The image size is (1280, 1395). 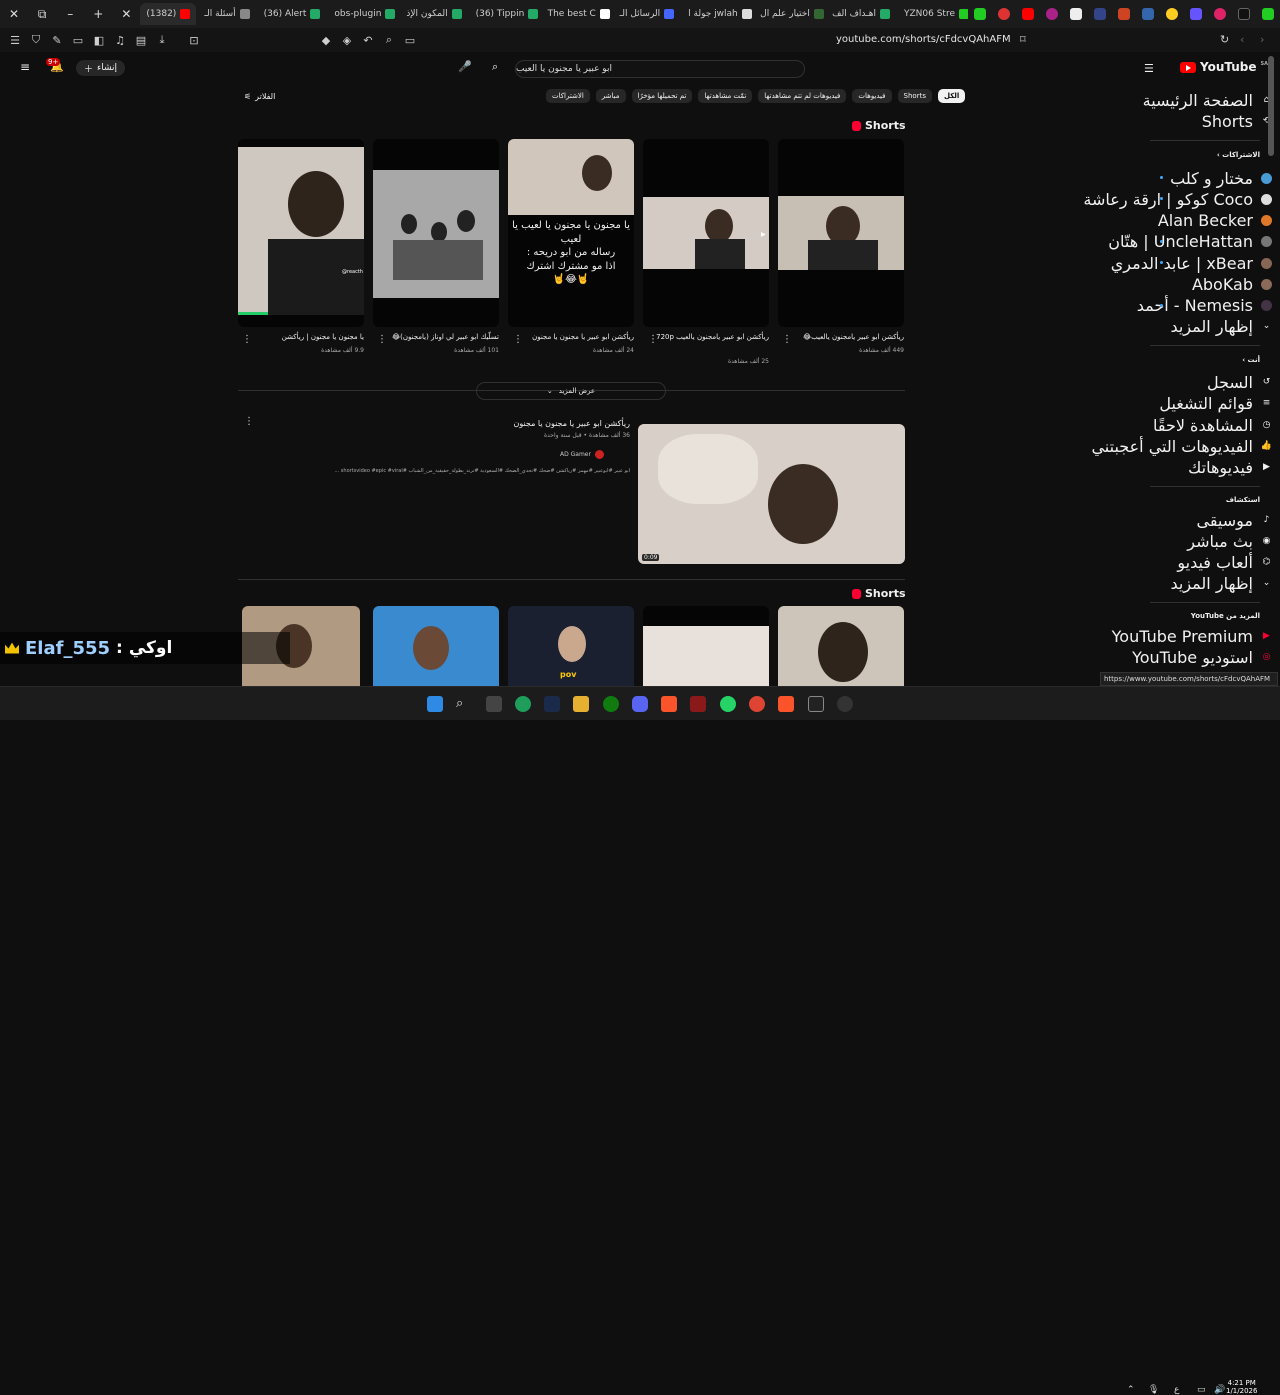 I want to click on mic-tray-icon: 🎙, so click(x=1153, y=1390).